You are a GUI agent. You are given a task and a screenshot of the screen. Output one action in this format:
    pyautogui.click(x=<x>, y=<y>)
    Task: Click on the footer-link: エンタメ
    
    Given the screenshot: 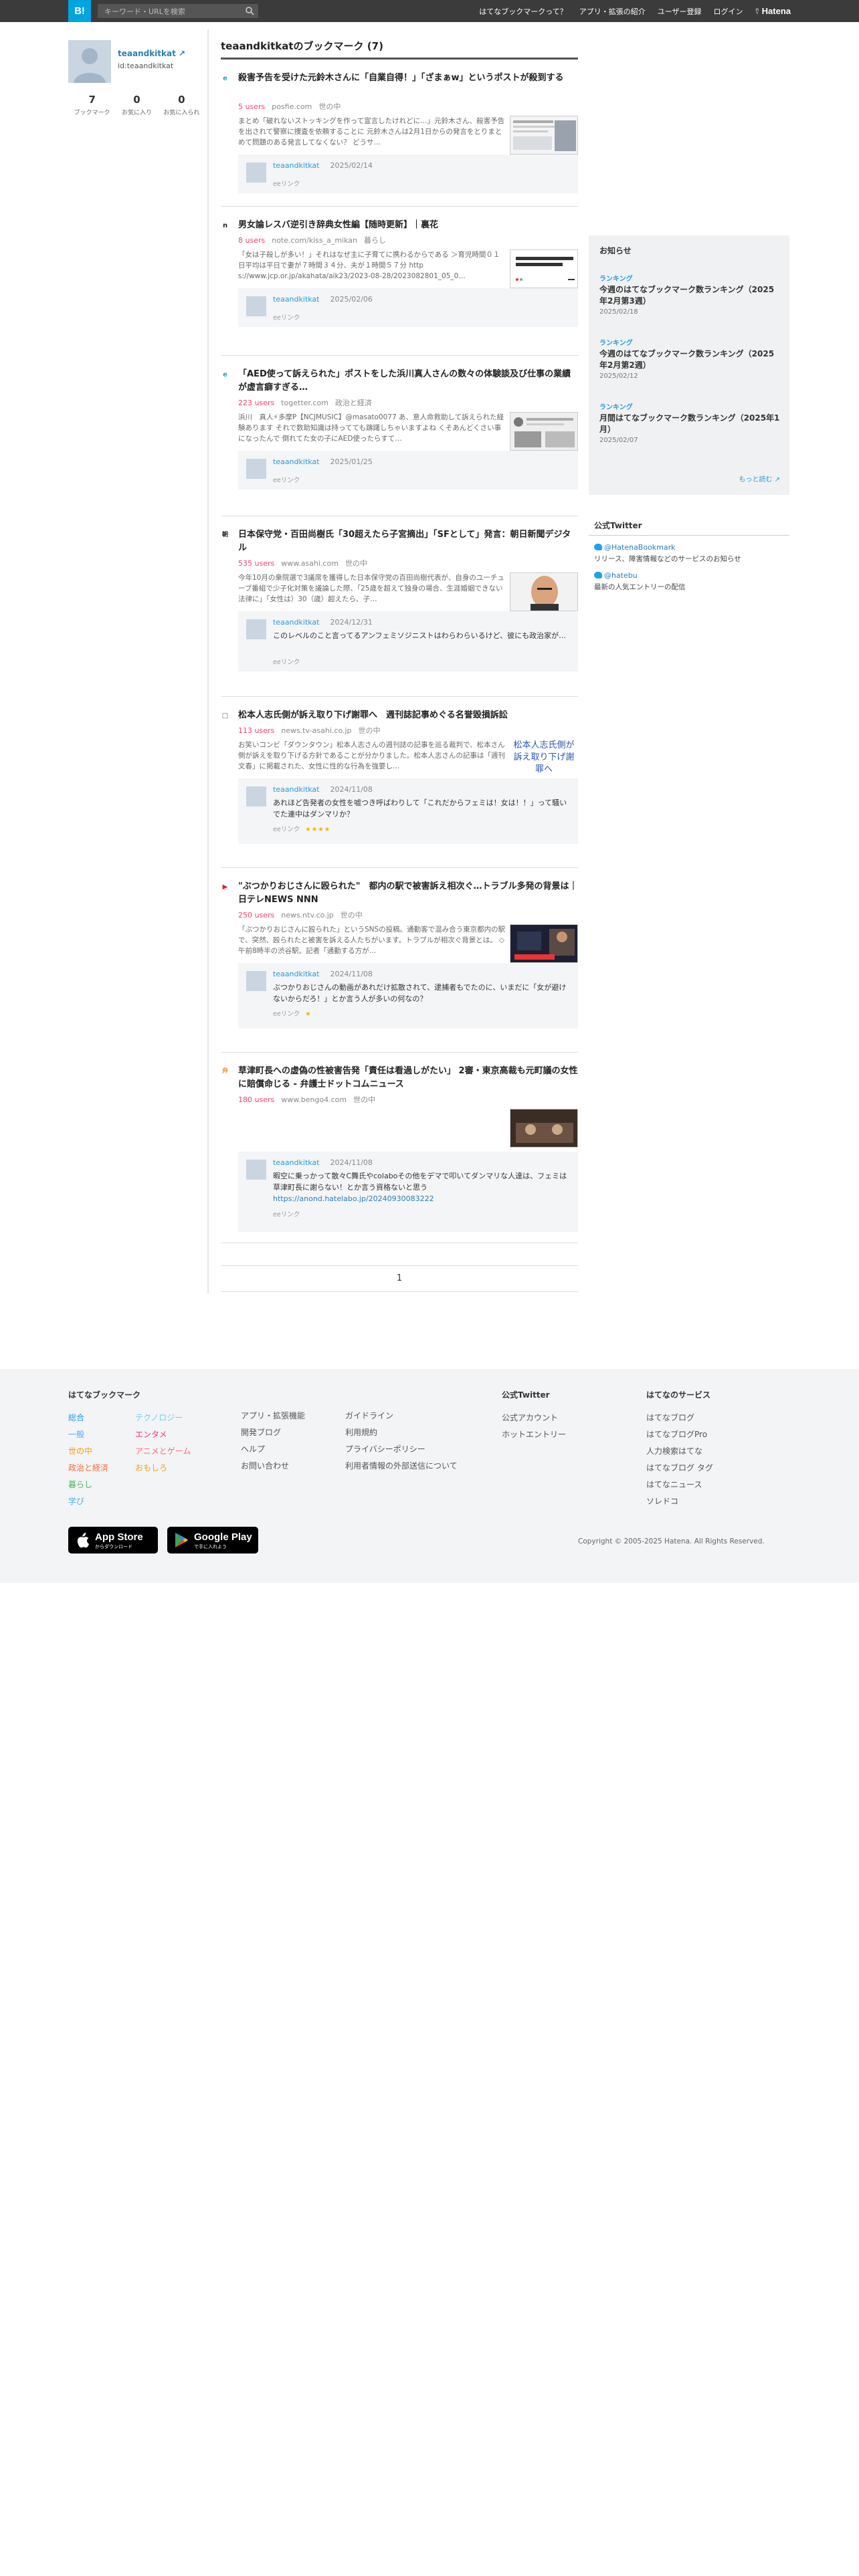 What is the action you would take?
    pyautogui.click(x=163, y=1435)
    